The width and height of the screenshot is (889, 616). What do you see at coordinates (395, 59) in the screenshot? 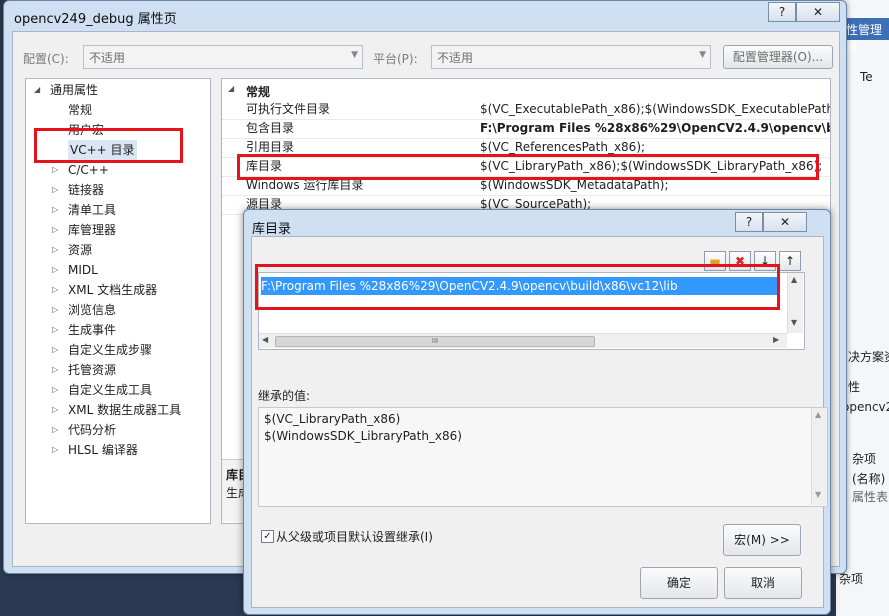
I see `platform-label: 平台(P):` at bounding box center [395, 59].